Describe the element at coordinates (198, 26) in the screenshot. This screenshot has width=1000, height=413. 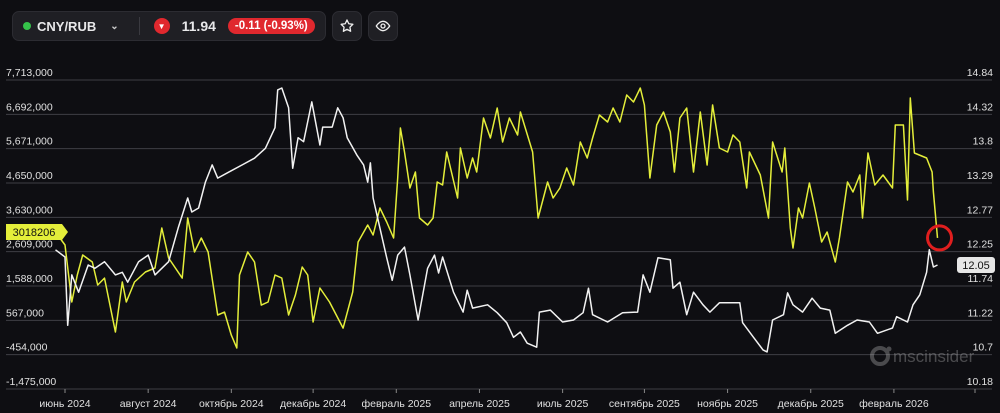
I see `price-value: 11.94` at that location.